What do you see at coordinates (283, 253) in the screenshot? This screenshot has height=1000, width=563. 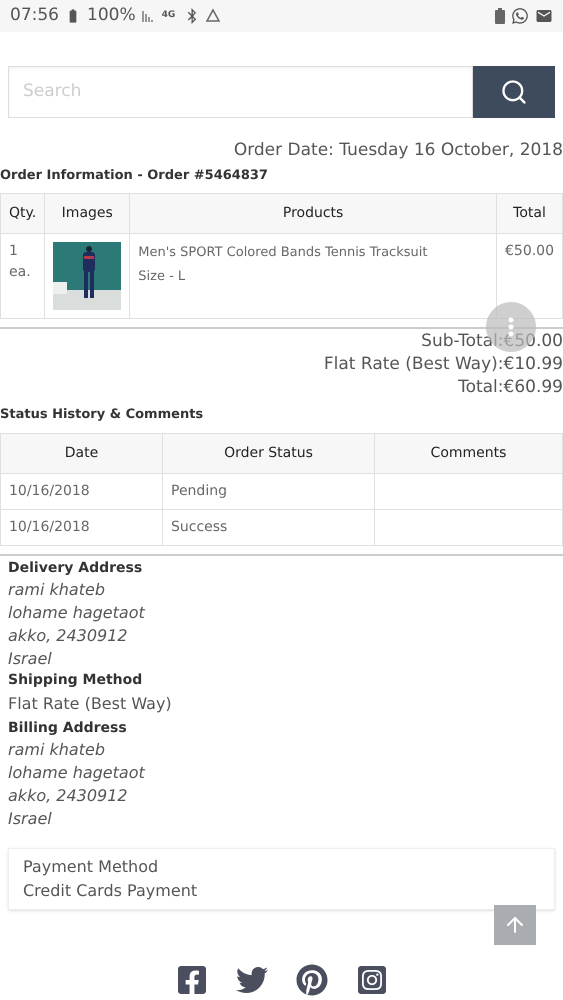 I see `product-name: Men's SPORT Colored Bands Tennis Tracksuit` at bounding box center [283, 253].